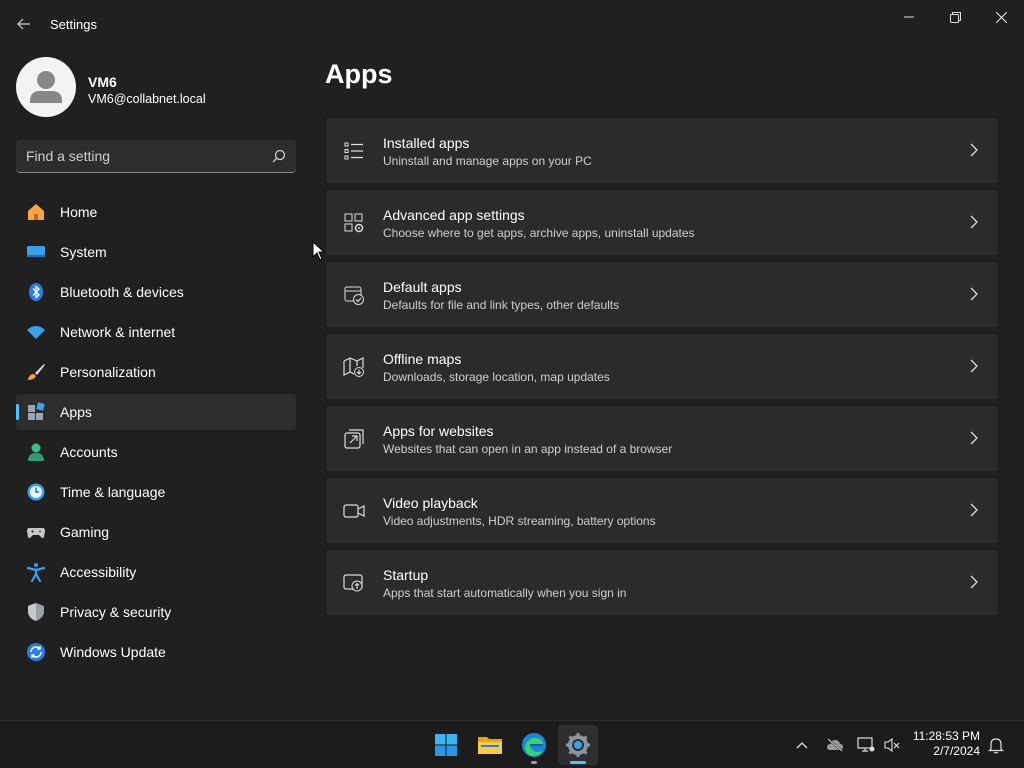 Image resolution: width=1024 pixels, height=768 pixels. What do you see at coordinates (156, 652) in the screenshot?
I see `sidebar-item-windows-update: Windows Update` at bounding box center [156, 652].